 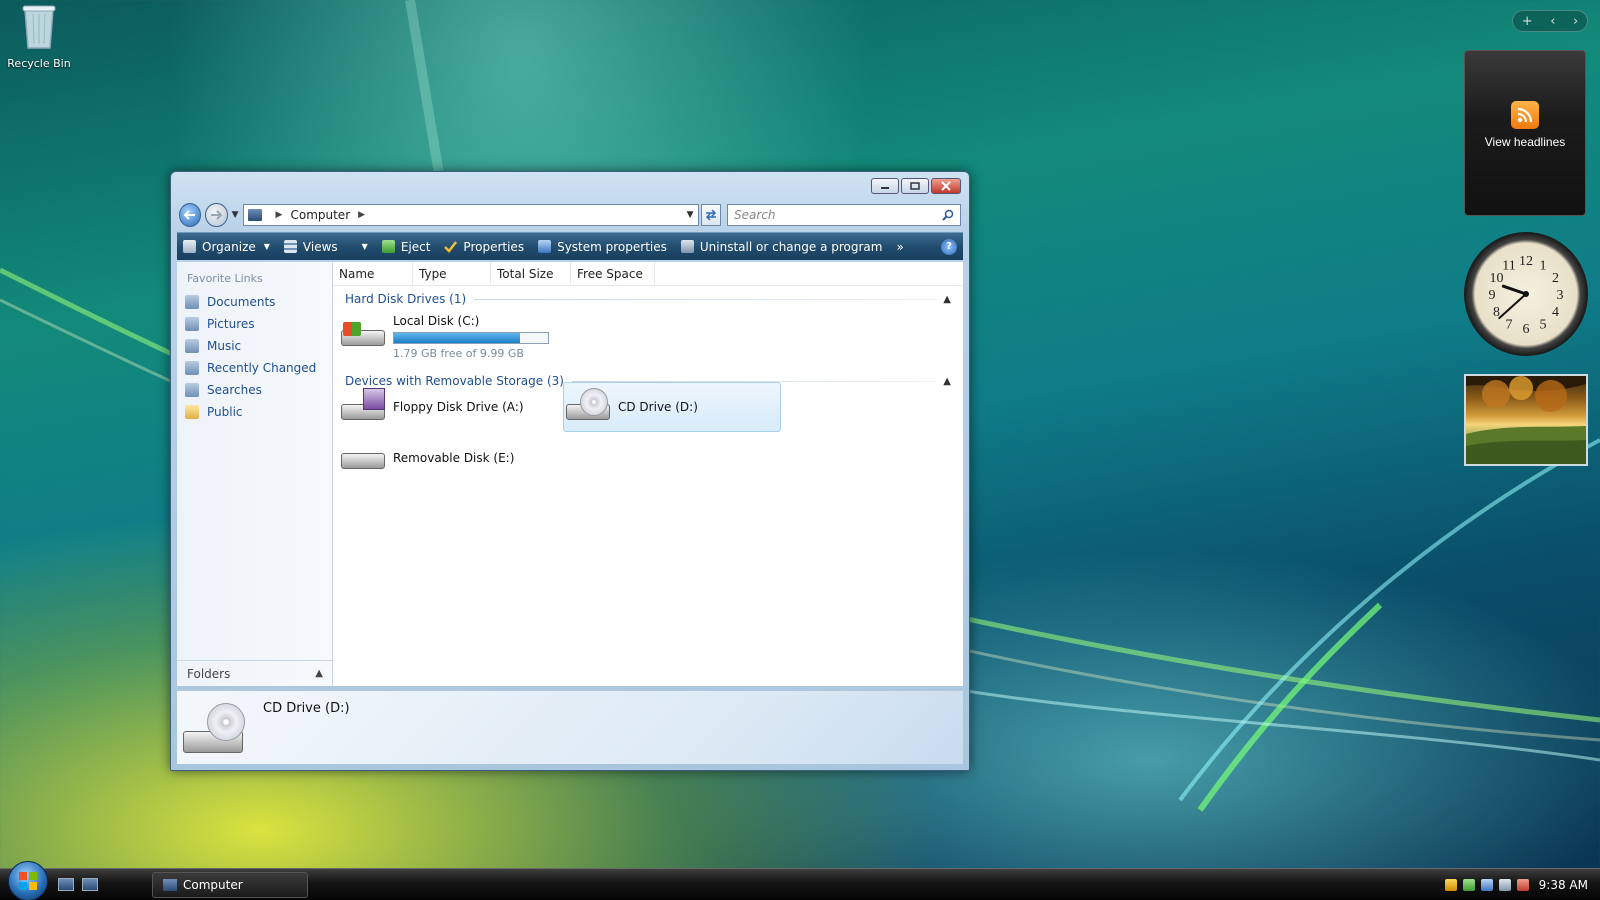 I want to click on sidebar-item-label: Music, so click(x=224, y=346).